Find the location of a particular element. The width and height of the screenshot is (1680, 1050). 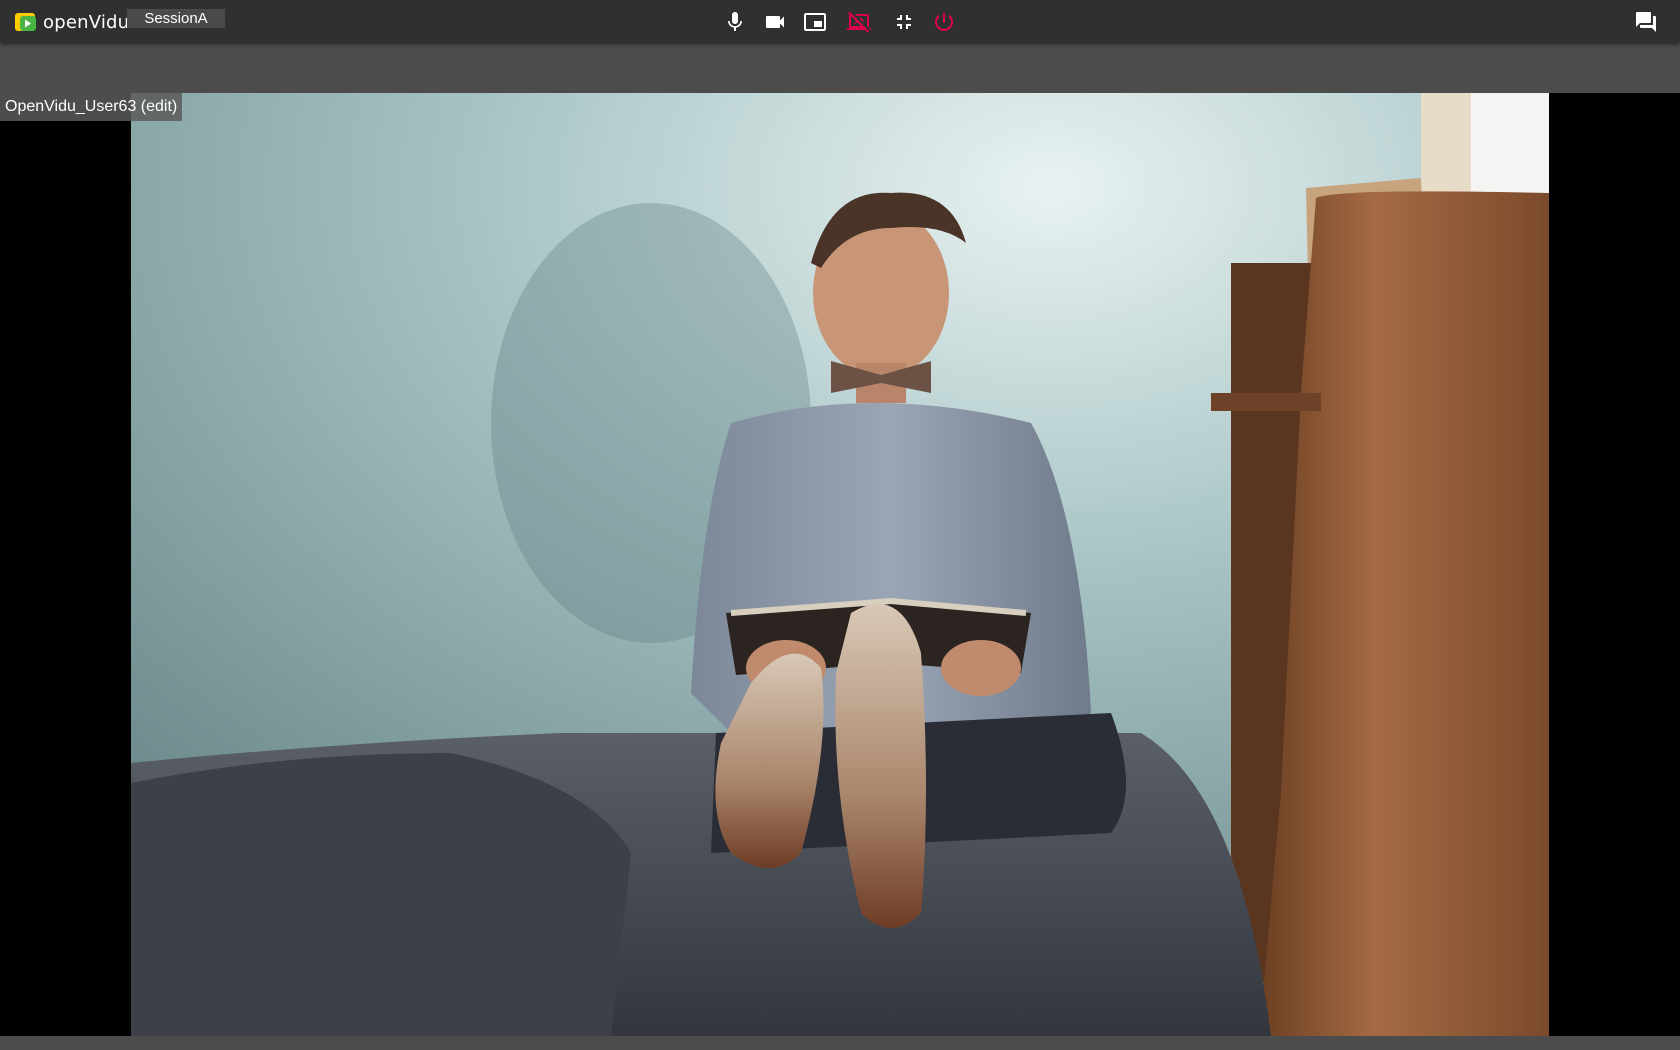

leave-session-button is located at coordinates (944, 22).